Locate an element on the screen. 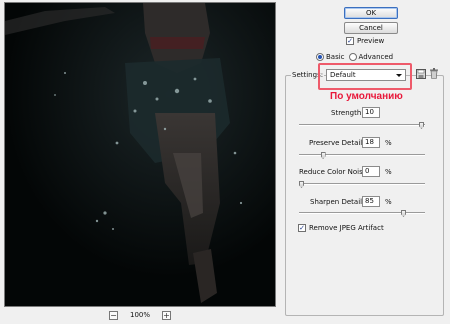 The image size is (450, 324). strength-slider is located at coordinates (362, 125).